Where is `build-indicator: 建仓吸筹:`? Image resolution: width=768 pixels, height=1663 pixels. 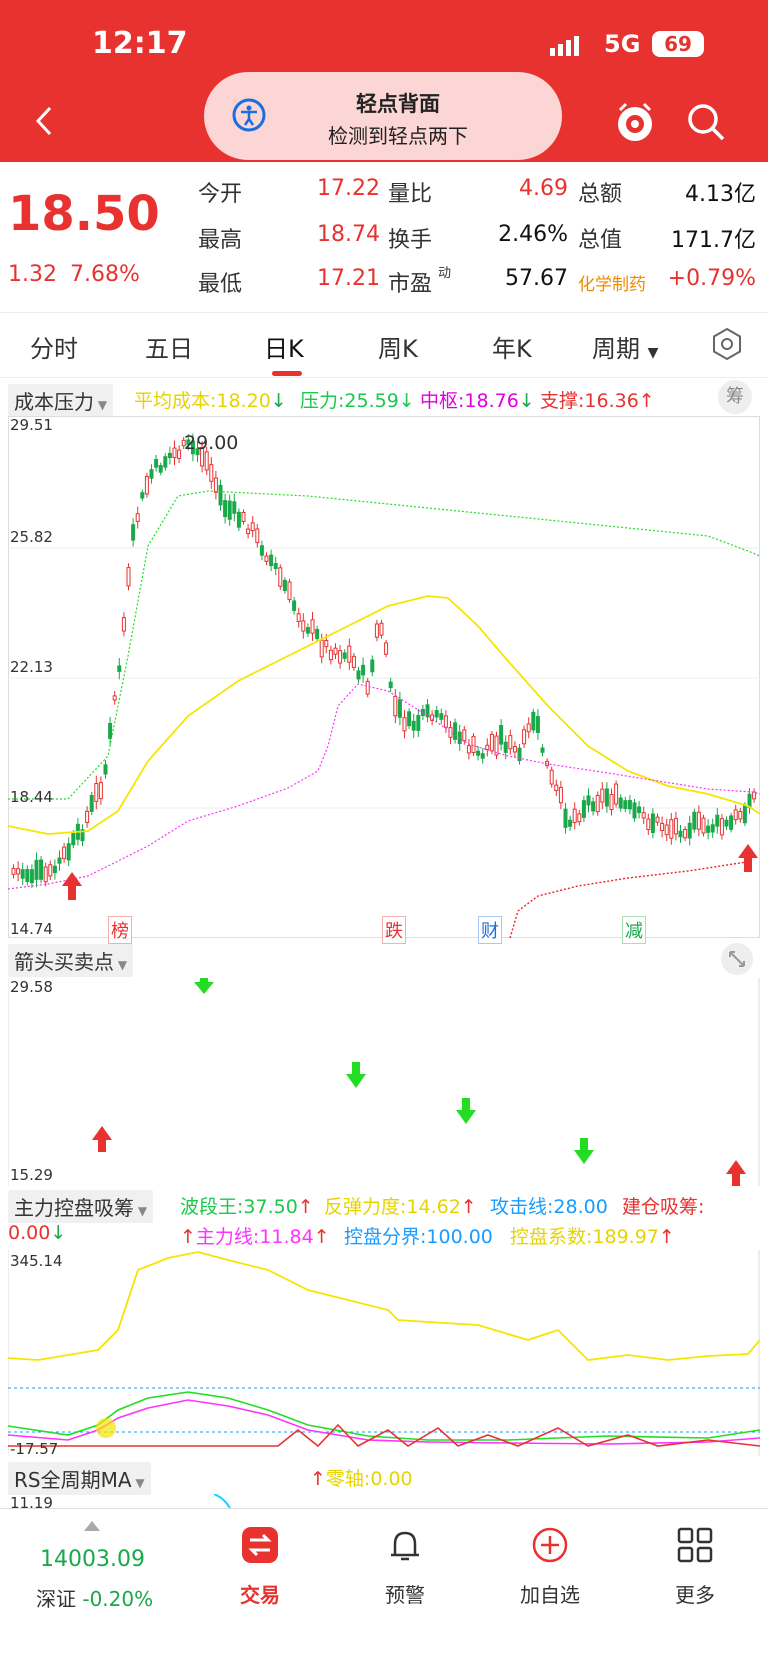 build-indicator: 建仓吸筹: is located at coordinates (663, 1205).